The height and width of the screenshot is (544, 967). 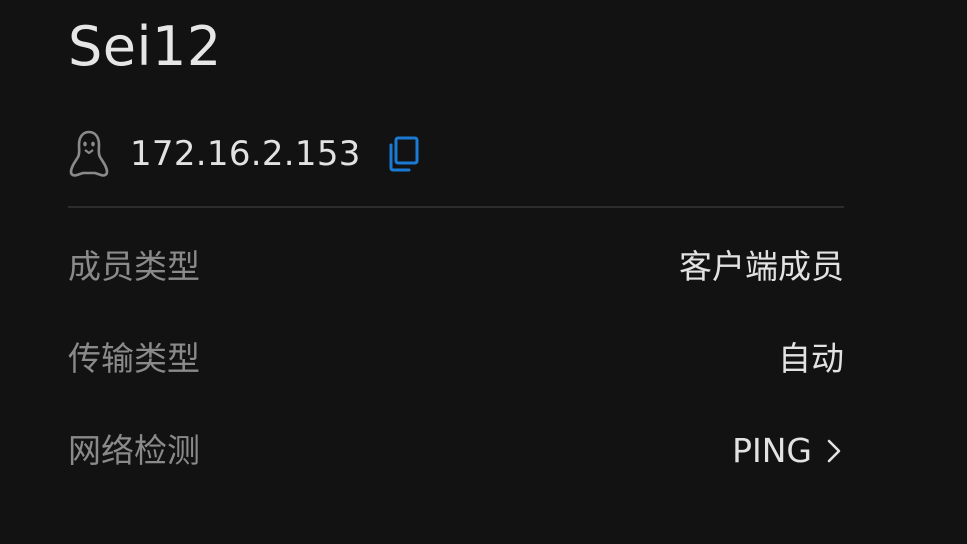 I want to click on copy-ip-button, so click(x=403, y=154).